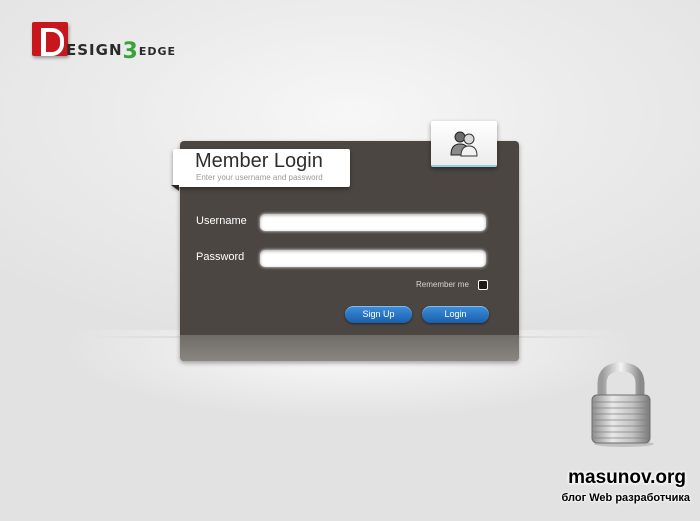 The image size is (700, 521). What do you see at coordinates (94, 50) in the screenshot?
I see `logo-text-main: ESIGN` at bounding box center [94, 50].